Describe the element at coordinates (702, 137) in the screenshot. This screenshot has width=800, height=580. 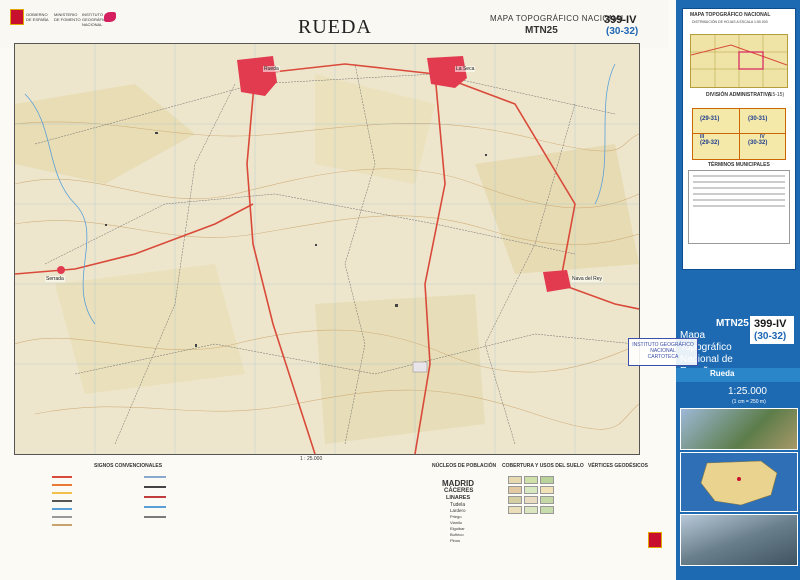
I see `grid-label-iii: III` at that location.